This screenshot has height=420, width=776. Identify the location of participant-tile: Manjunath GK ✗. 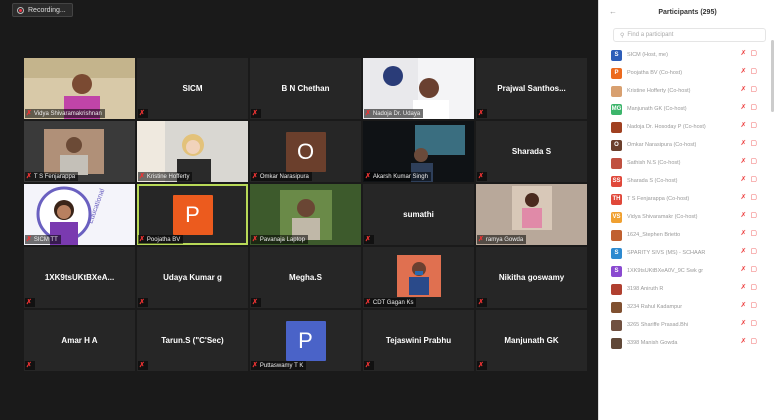
(531, 340).